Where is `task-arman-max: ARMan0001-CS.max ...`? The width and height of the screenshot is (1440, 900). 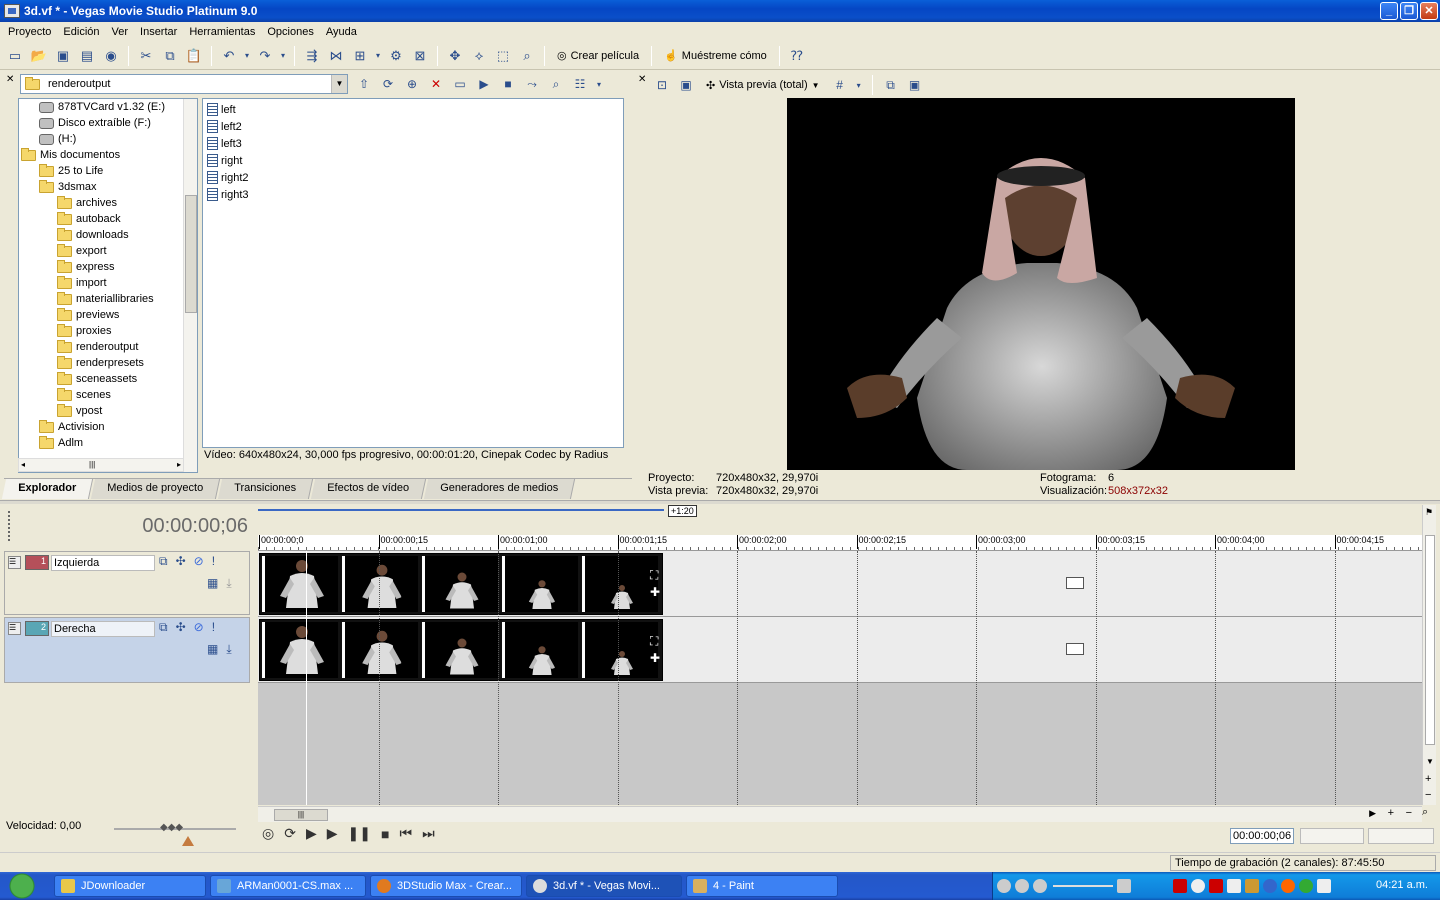
task-arman-max: ARMan0001-CS.max ... is located at coordinates (288, 886).